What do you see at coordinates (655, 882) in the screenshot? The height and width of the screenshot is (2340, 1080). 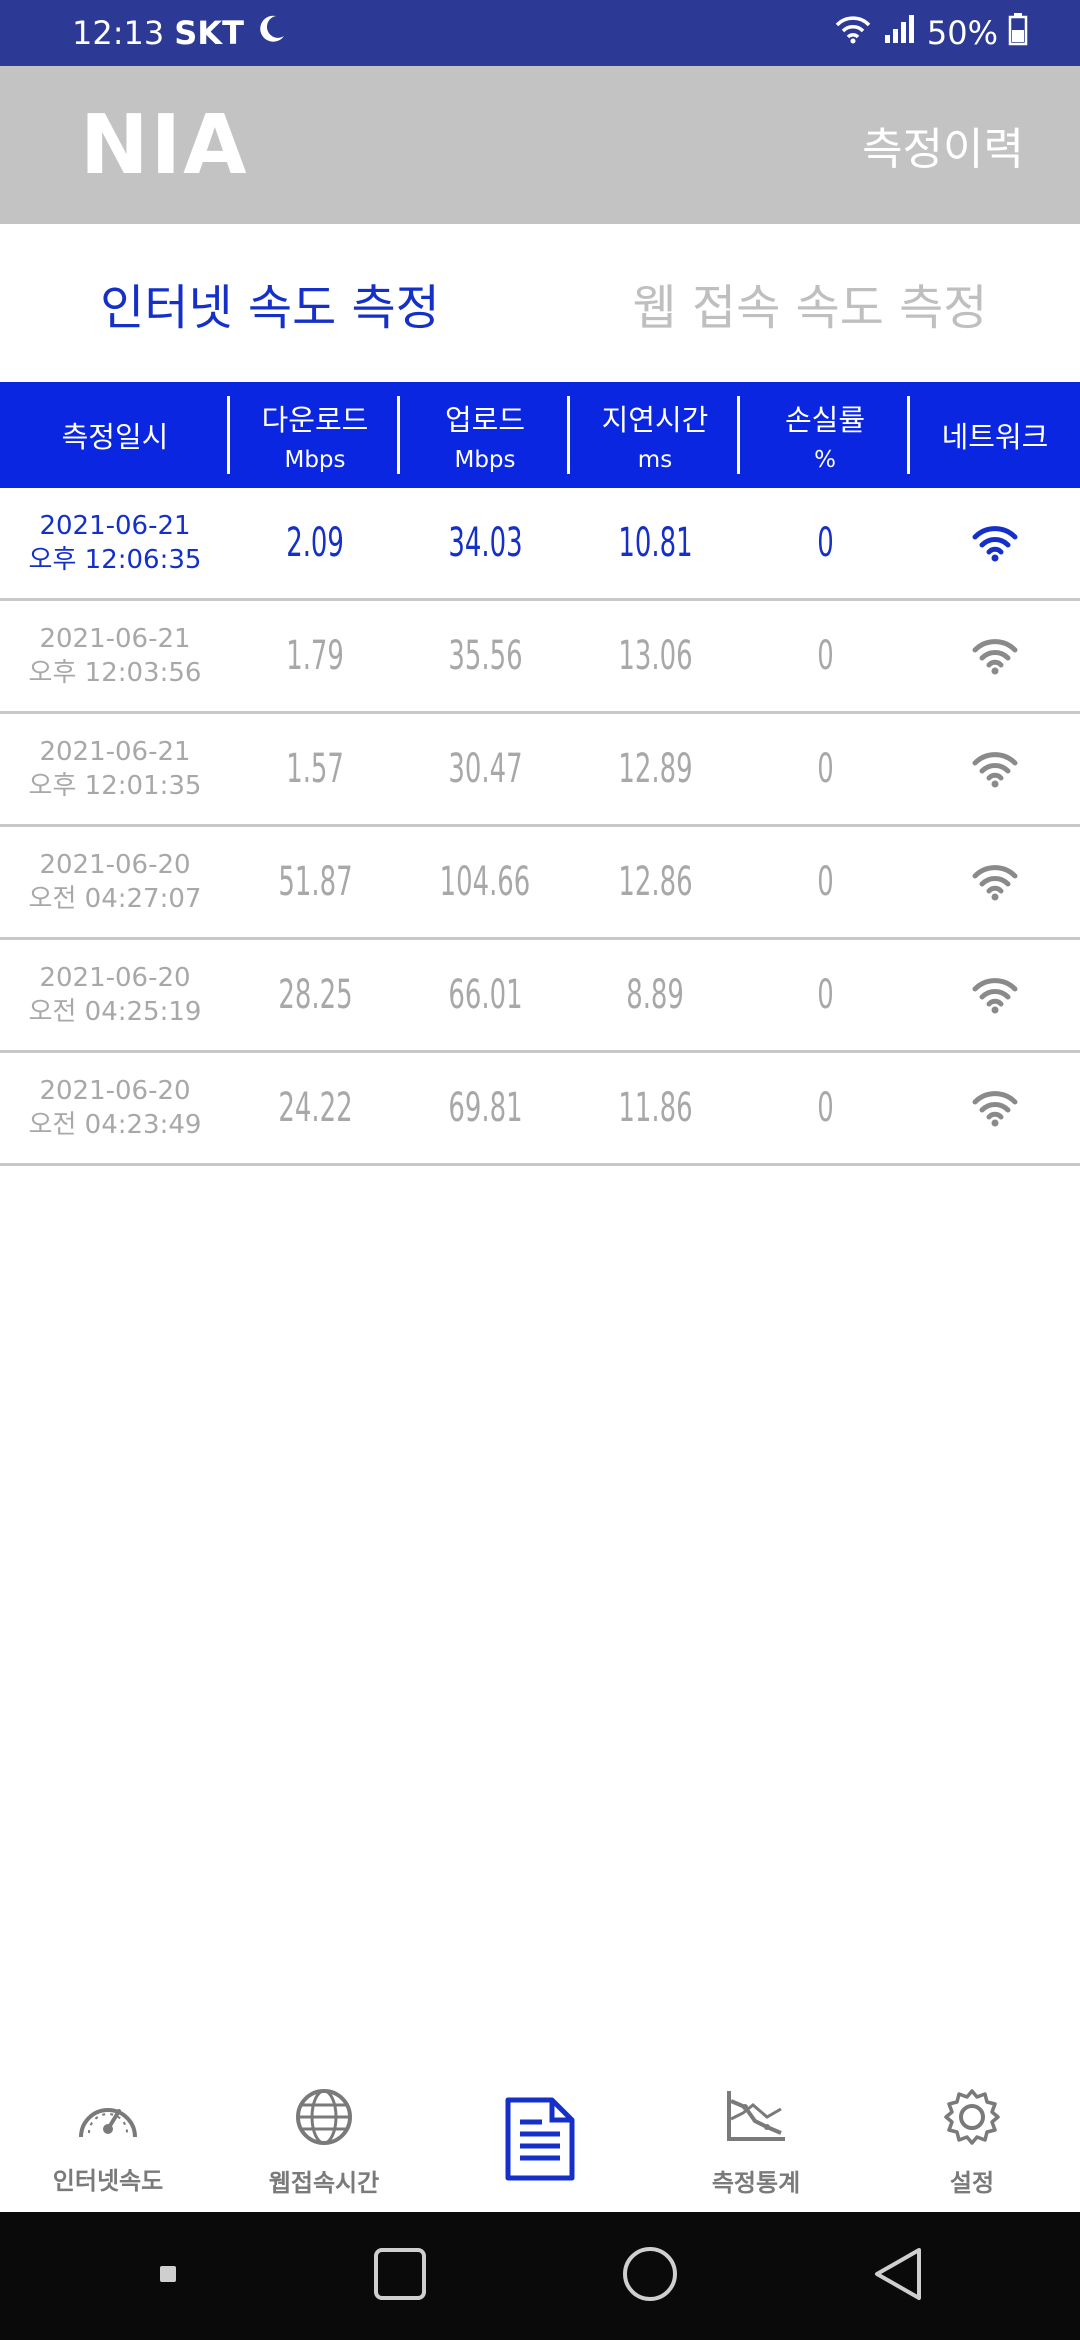 I see `latency-value: 12.86` at bounding box center [655, 882].